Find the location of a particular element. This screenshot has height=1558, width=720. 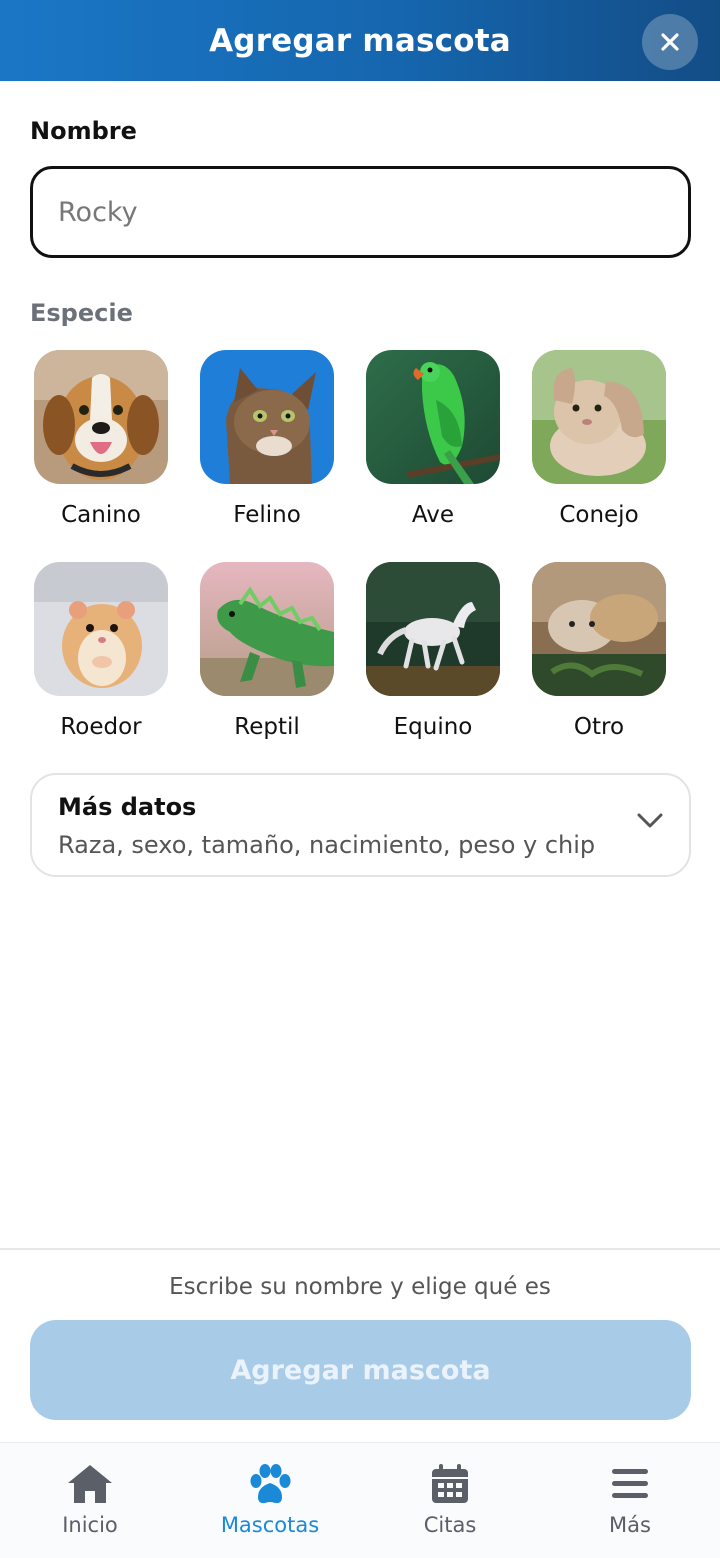

iguana-photo is located at coordinates (267, 629).